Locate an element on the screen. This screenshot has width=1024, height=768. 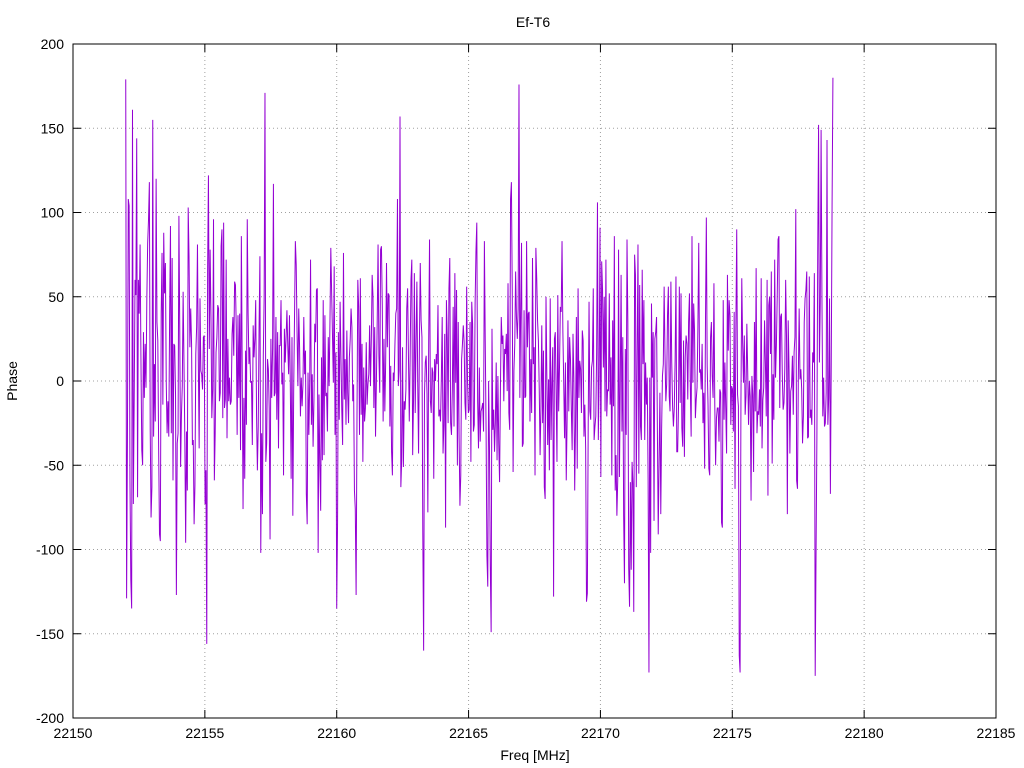
y-tick-label: -50 is located at coordinates (54, 465).